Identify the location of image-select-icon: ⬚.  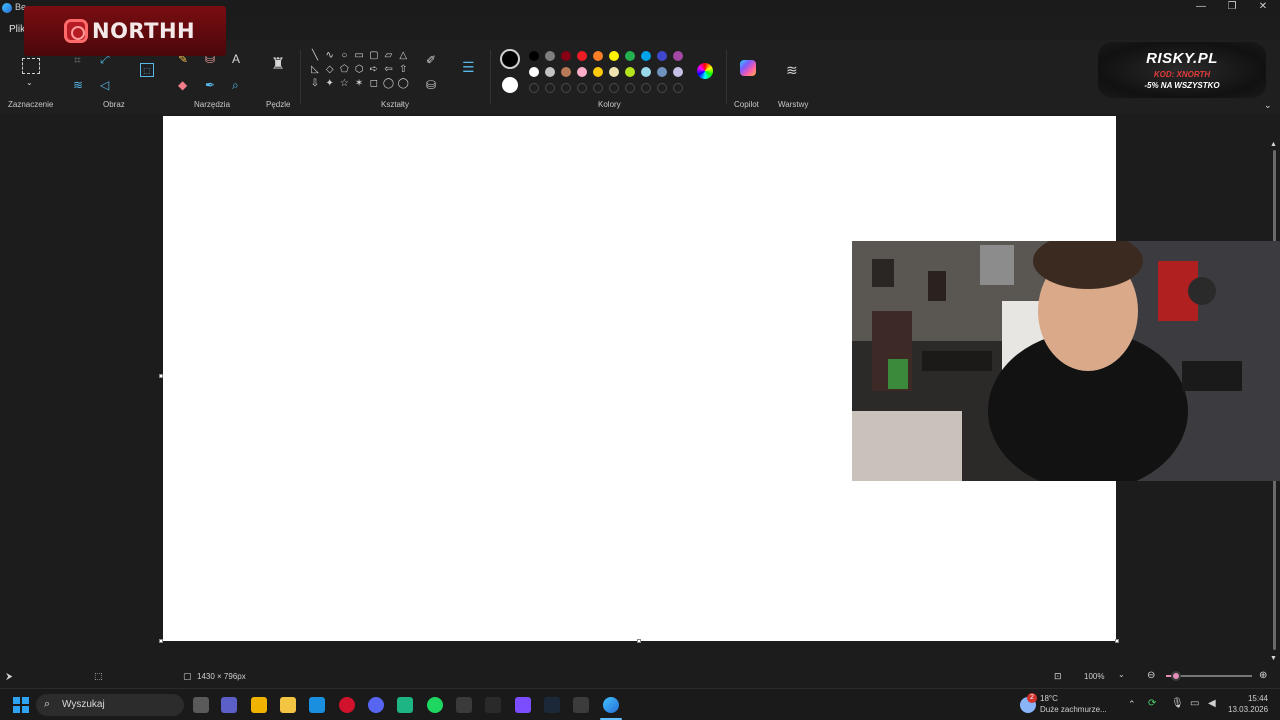
(147, 70).